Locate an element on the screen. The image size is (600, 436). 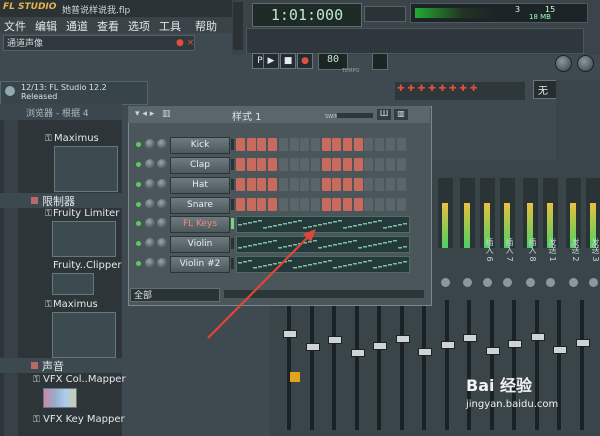
rack-graph-icon: ▥ is located at coordinates (166, 114).